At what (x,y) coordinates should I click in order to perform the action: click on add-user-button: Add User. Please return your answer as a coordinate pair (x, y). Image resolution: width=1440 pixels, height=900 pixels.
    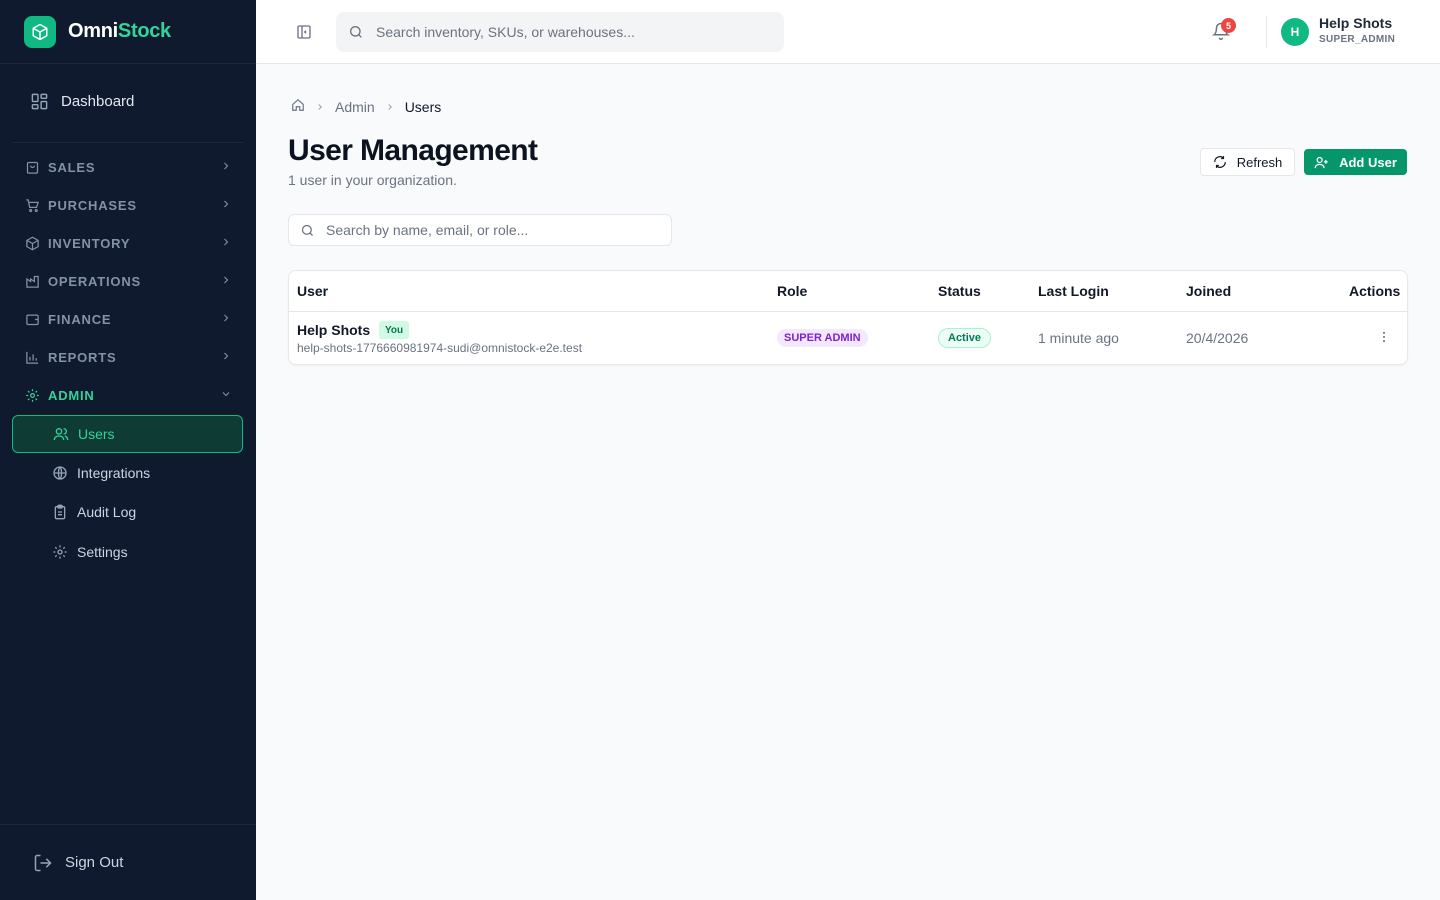
    Looking at the image, I should click on (1355, 162).